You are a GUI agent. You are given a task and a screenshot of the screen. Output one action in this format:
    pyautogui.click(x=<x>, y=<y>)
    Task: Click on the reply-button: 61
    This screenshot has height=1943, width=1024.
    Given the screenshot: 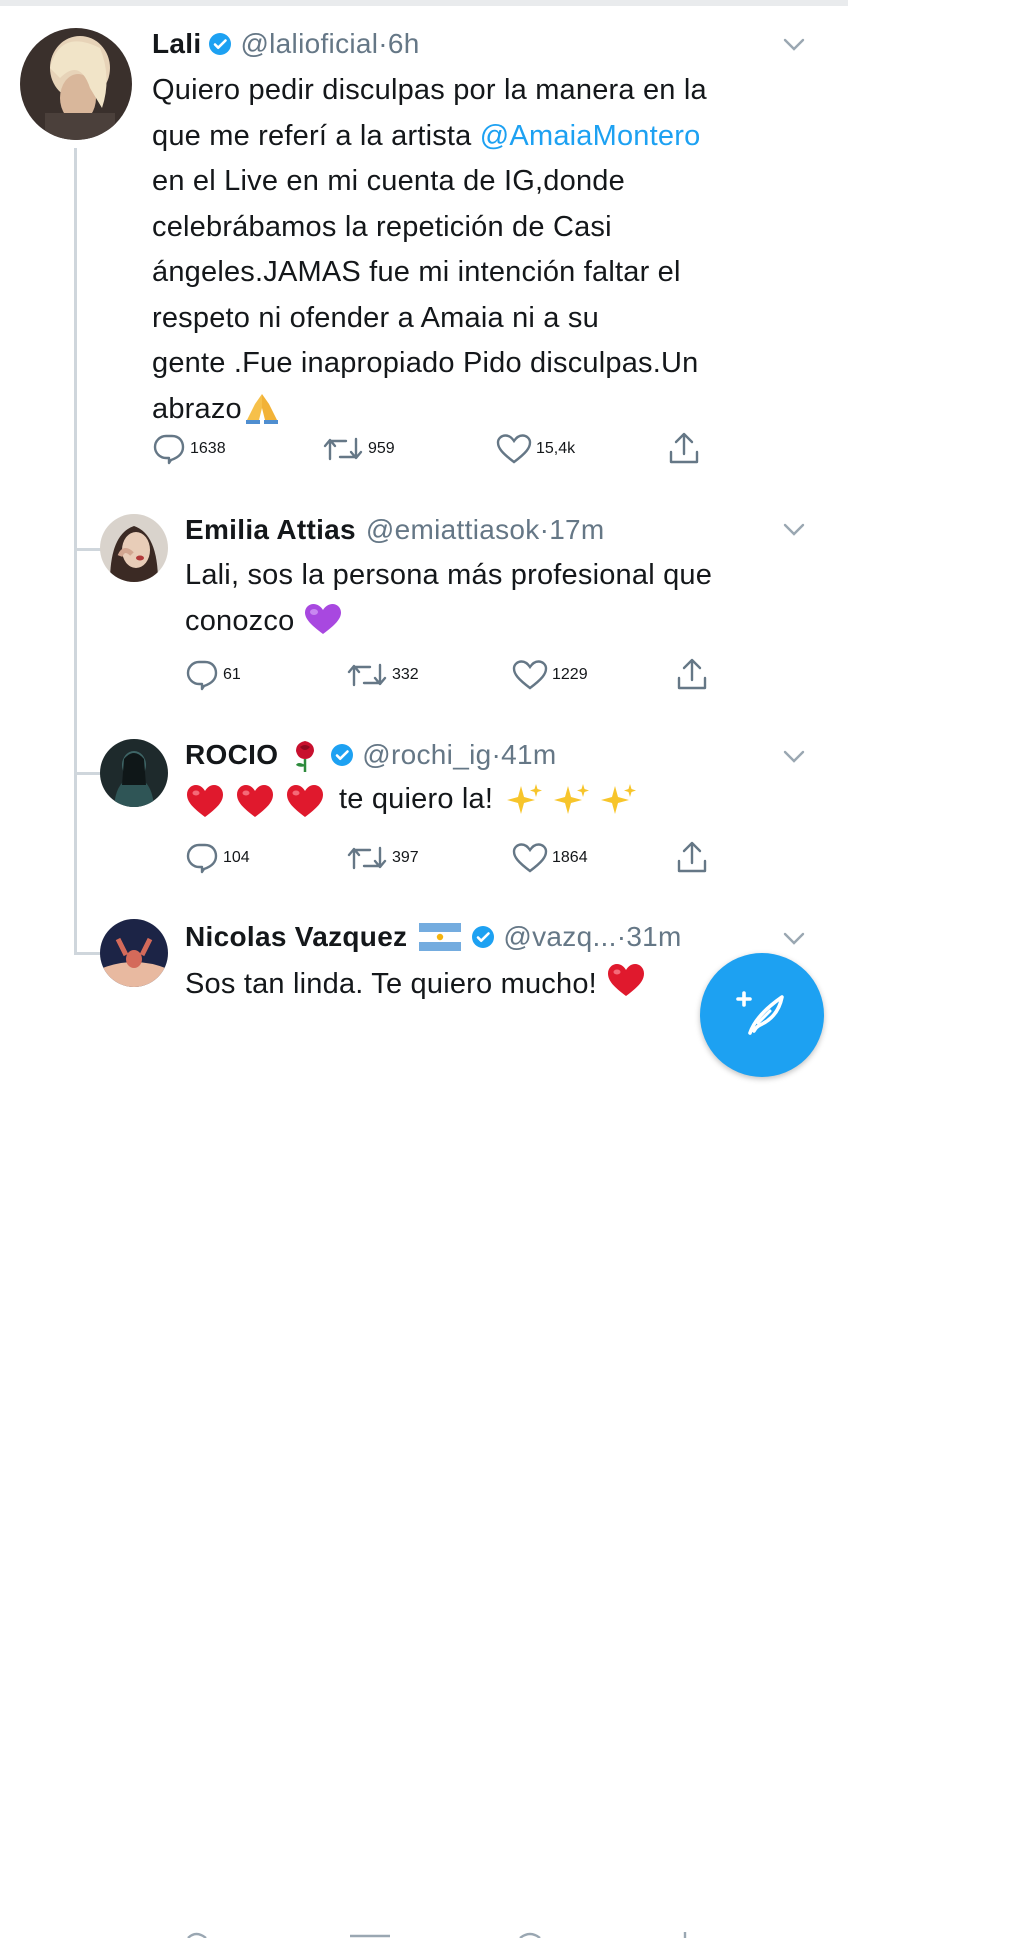 What is the action you would take?
    pyautogui.click(x=213, y=675)
    